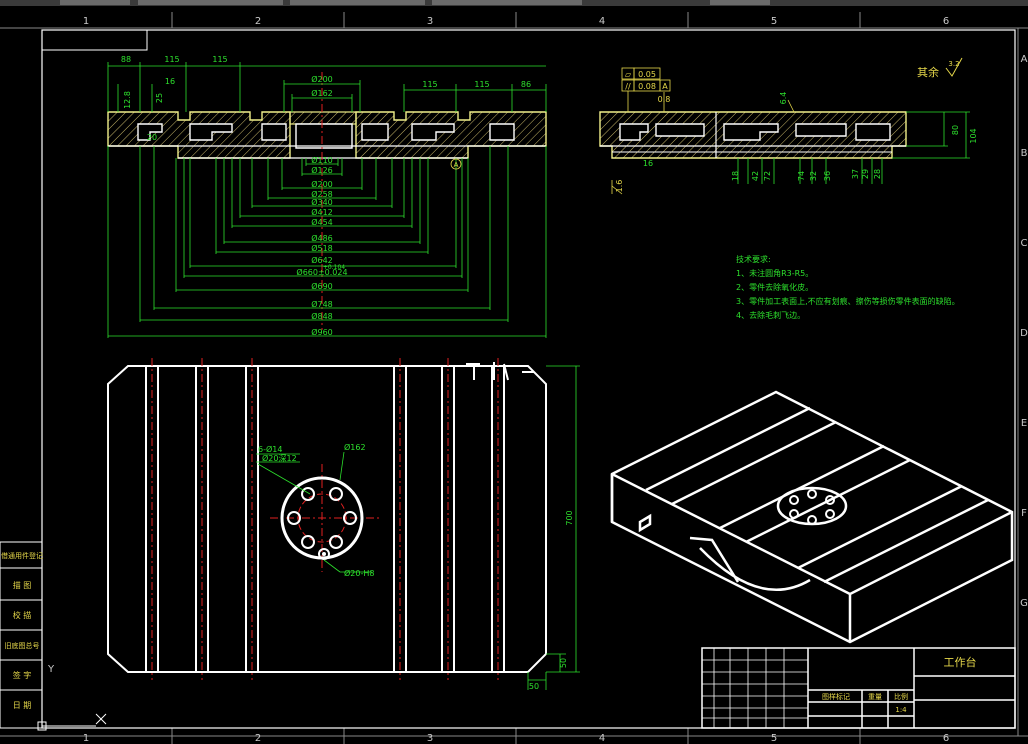  What do you see at coordinates (569, 517) in the screenshot?
I see `plan-height-700: 700` at bounding box center [569, 517].